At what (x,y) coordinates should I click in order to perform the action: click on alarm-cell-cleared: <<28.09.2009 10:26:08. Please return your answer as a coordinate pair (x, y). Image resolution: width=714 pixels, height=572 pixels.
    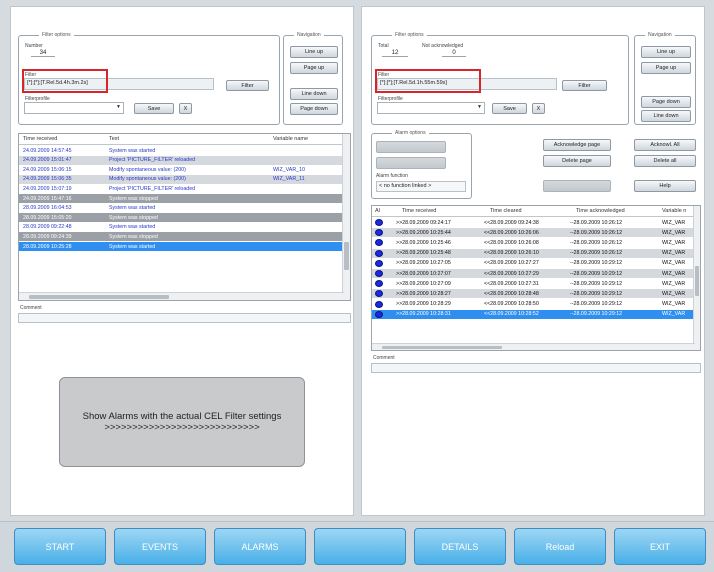
    Looking at the image, I should click on (511, 242).